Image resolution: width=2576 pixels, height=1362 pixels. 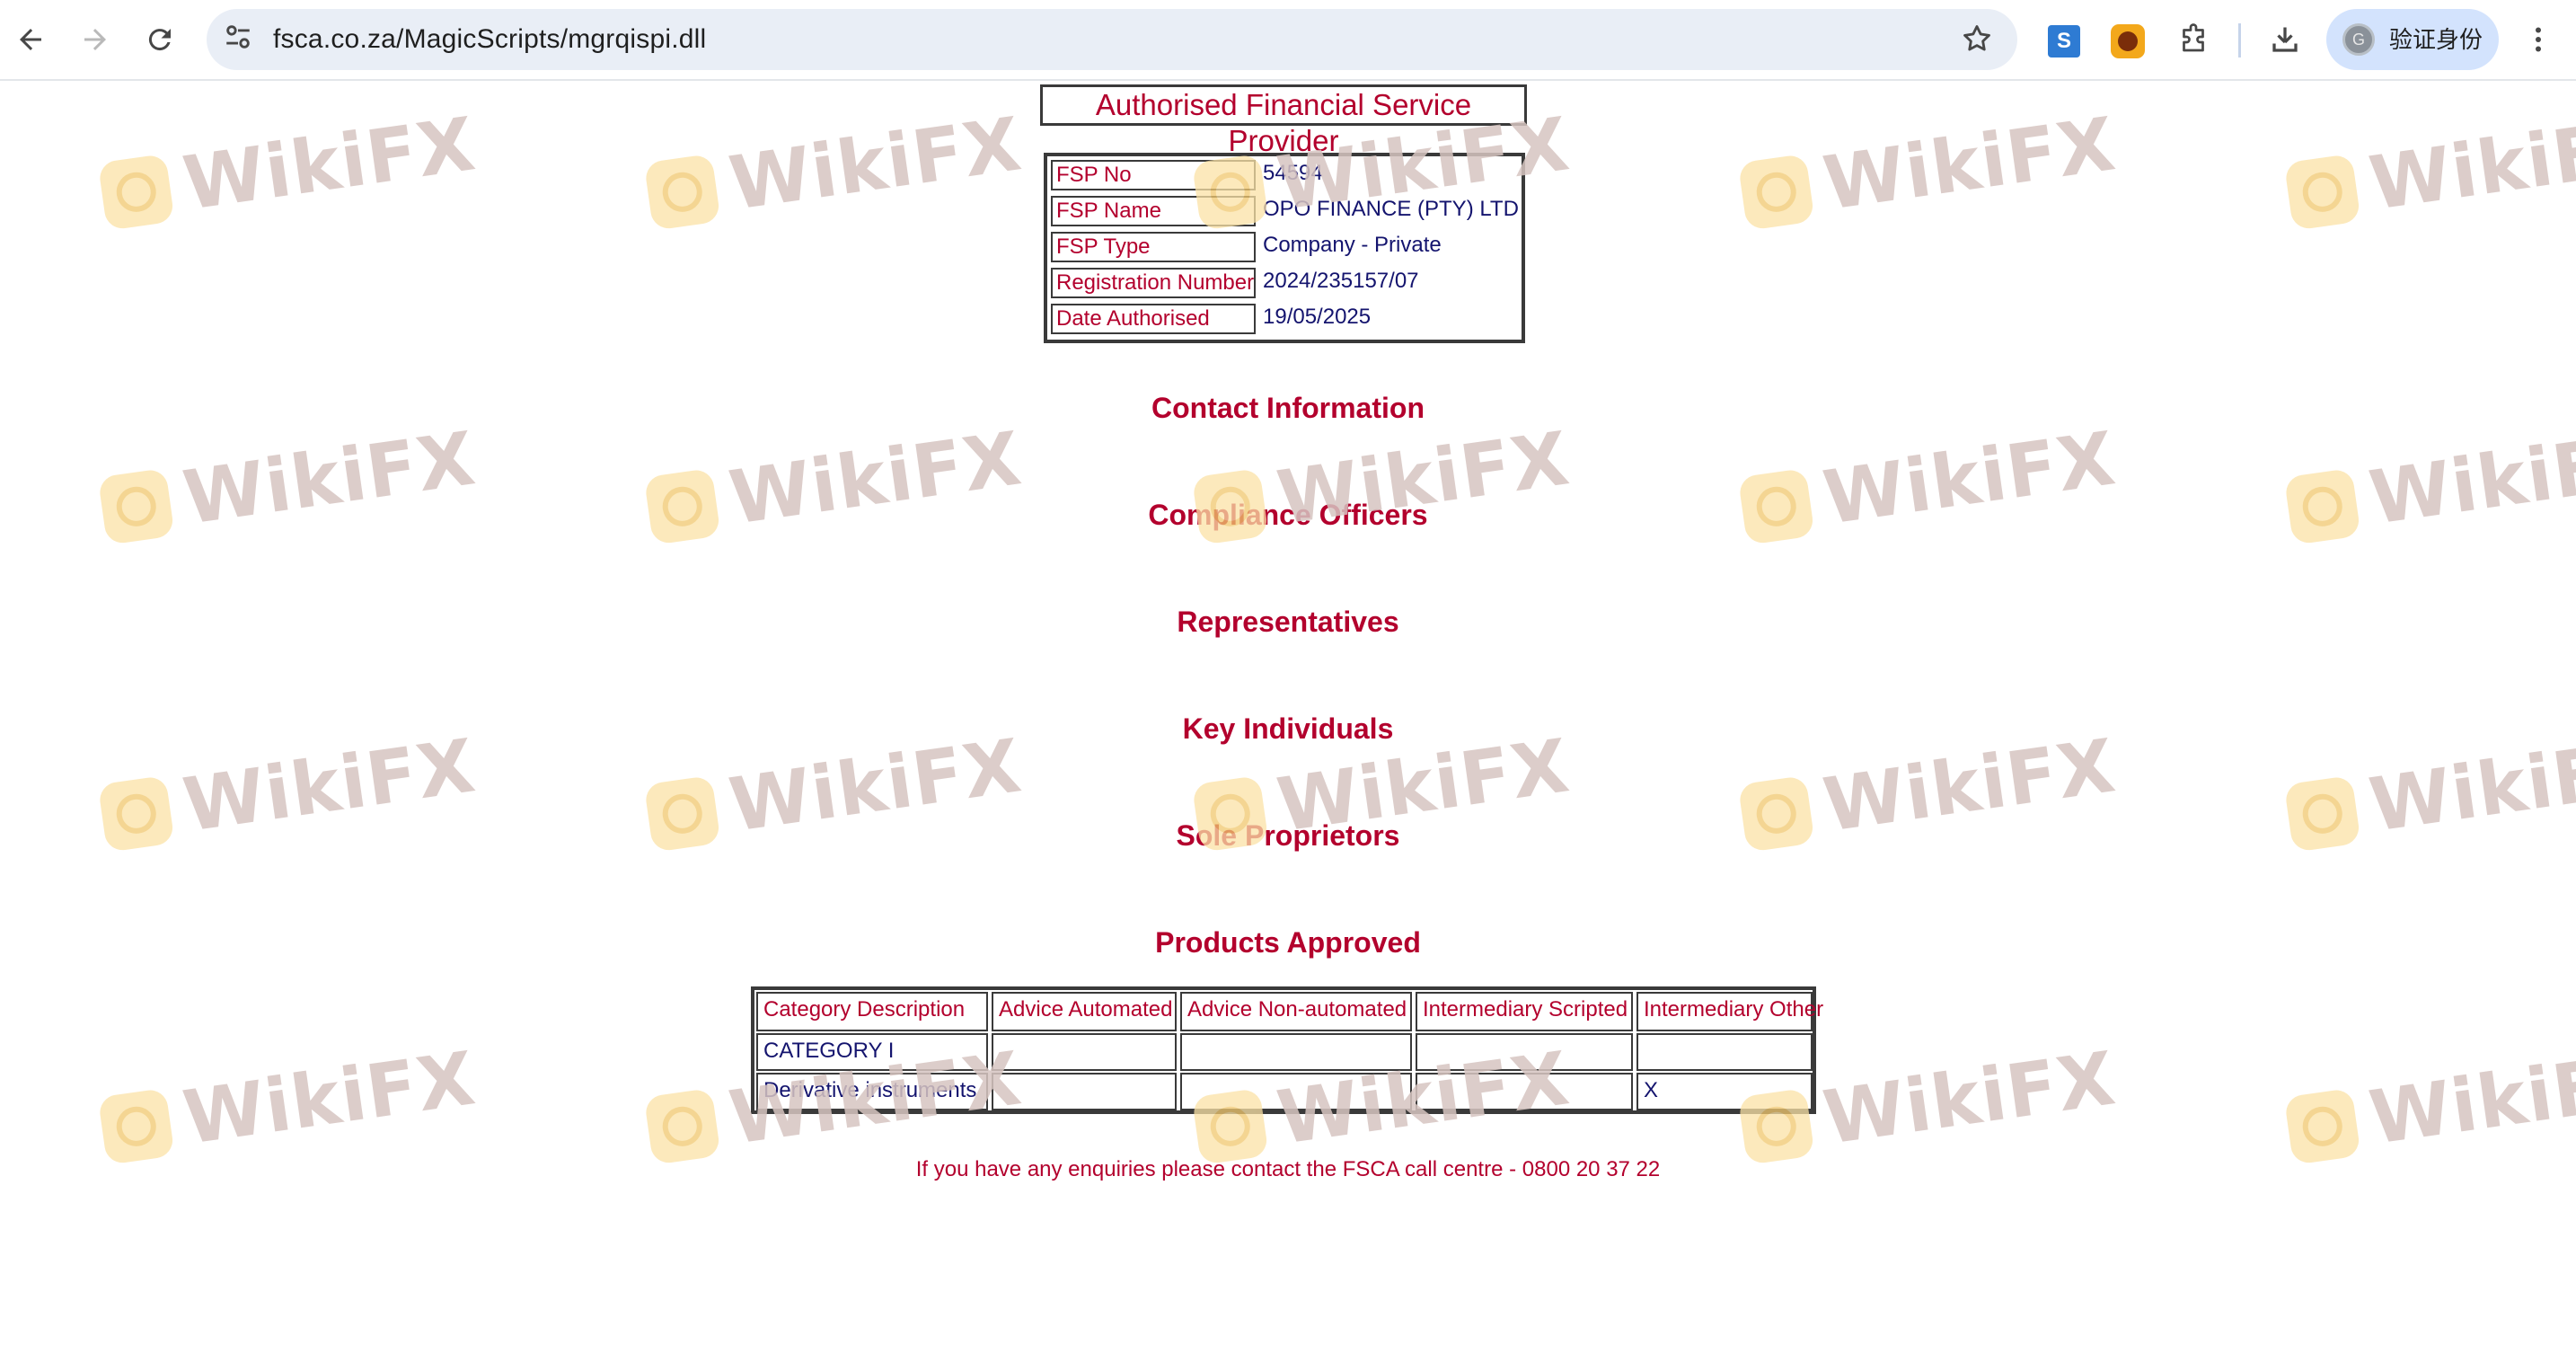 What do you see at coordinates (1288, 728) in the screenshot?
I see `section-heading-key-individuals: Key Individuals` at bounding box center [1288, 728].